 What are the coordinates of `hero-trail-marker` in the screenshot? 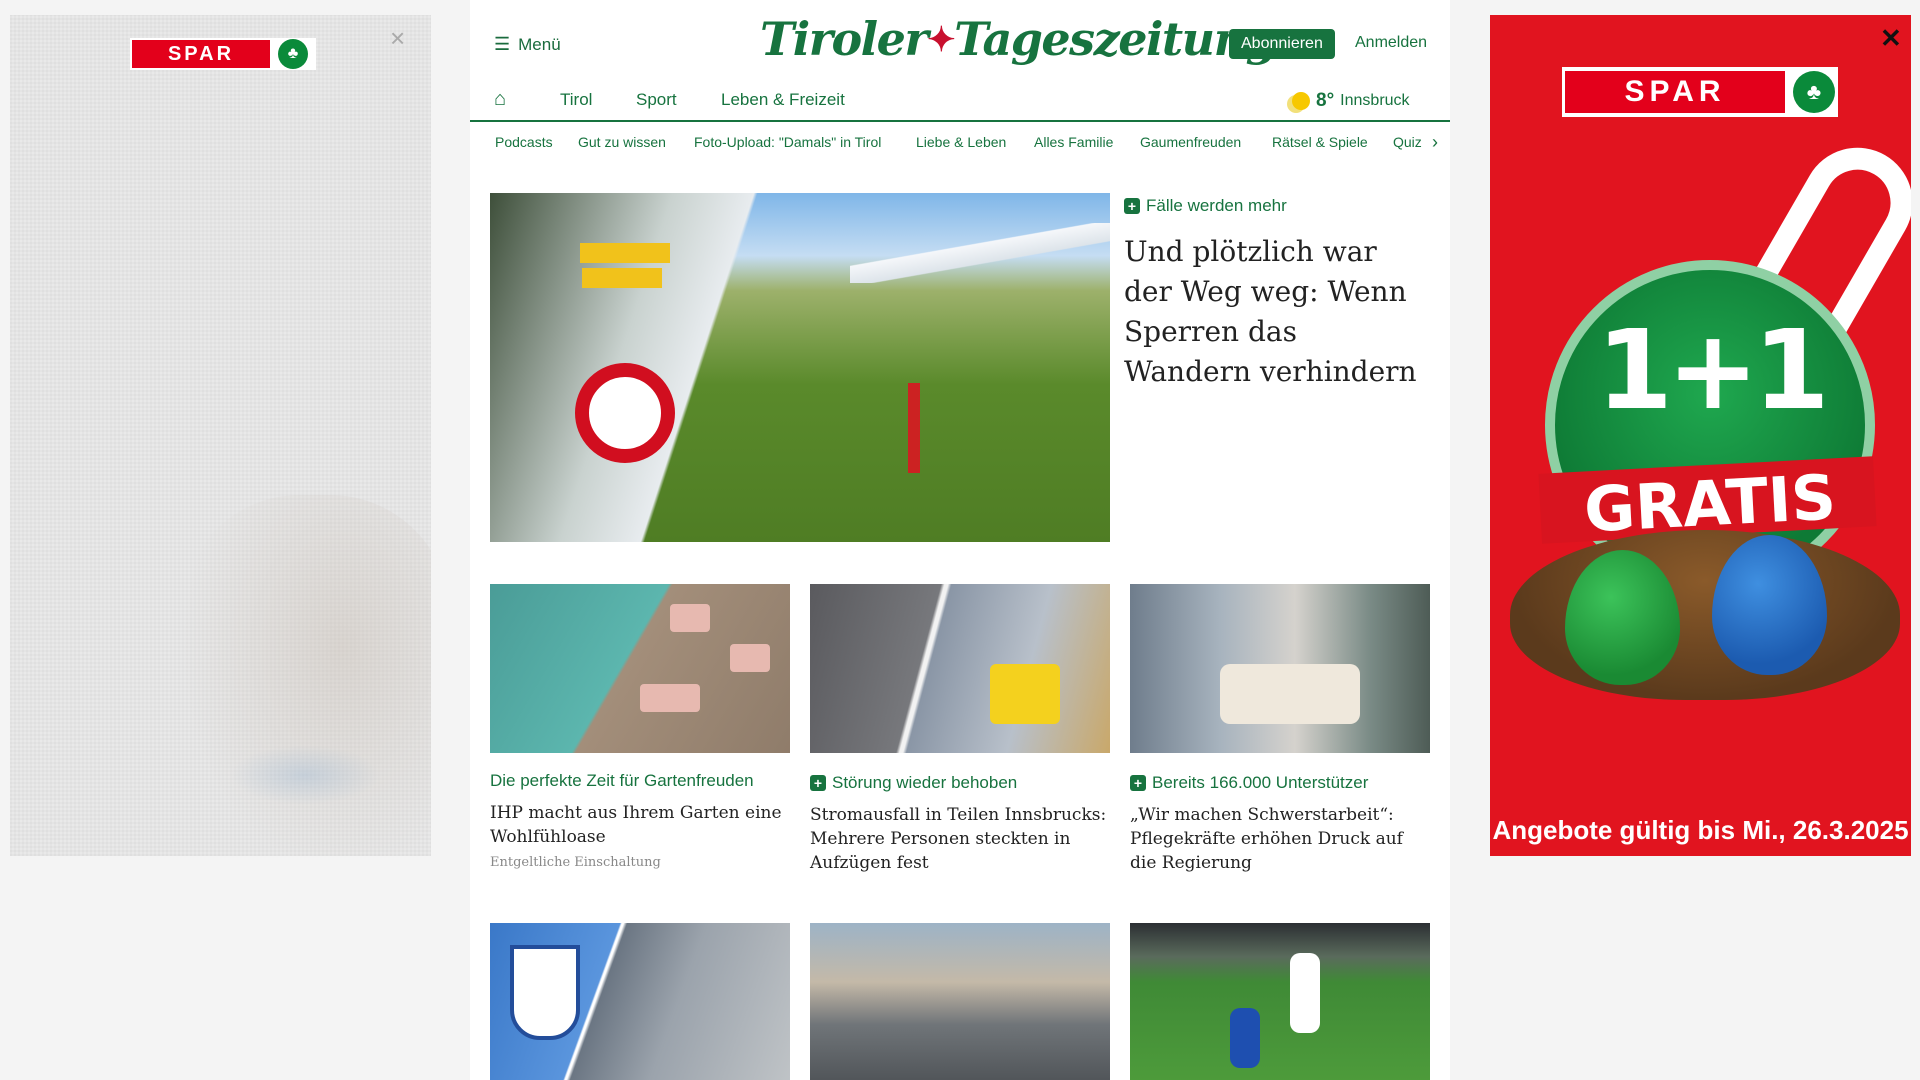 It's located at (914, 428).